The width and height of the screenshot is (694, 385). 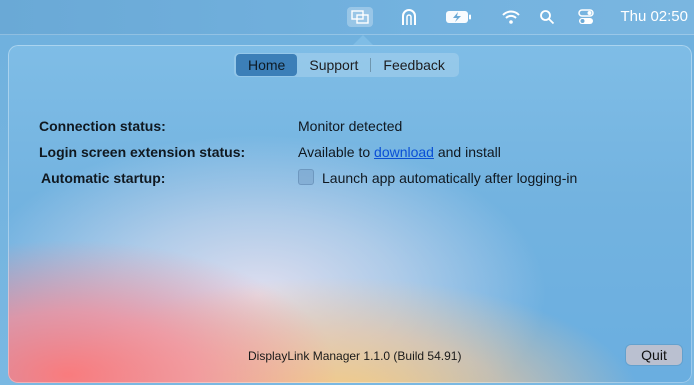 I want to click on connection-status-row: Connection status: Monitor detected, so click(x=350, y=126).